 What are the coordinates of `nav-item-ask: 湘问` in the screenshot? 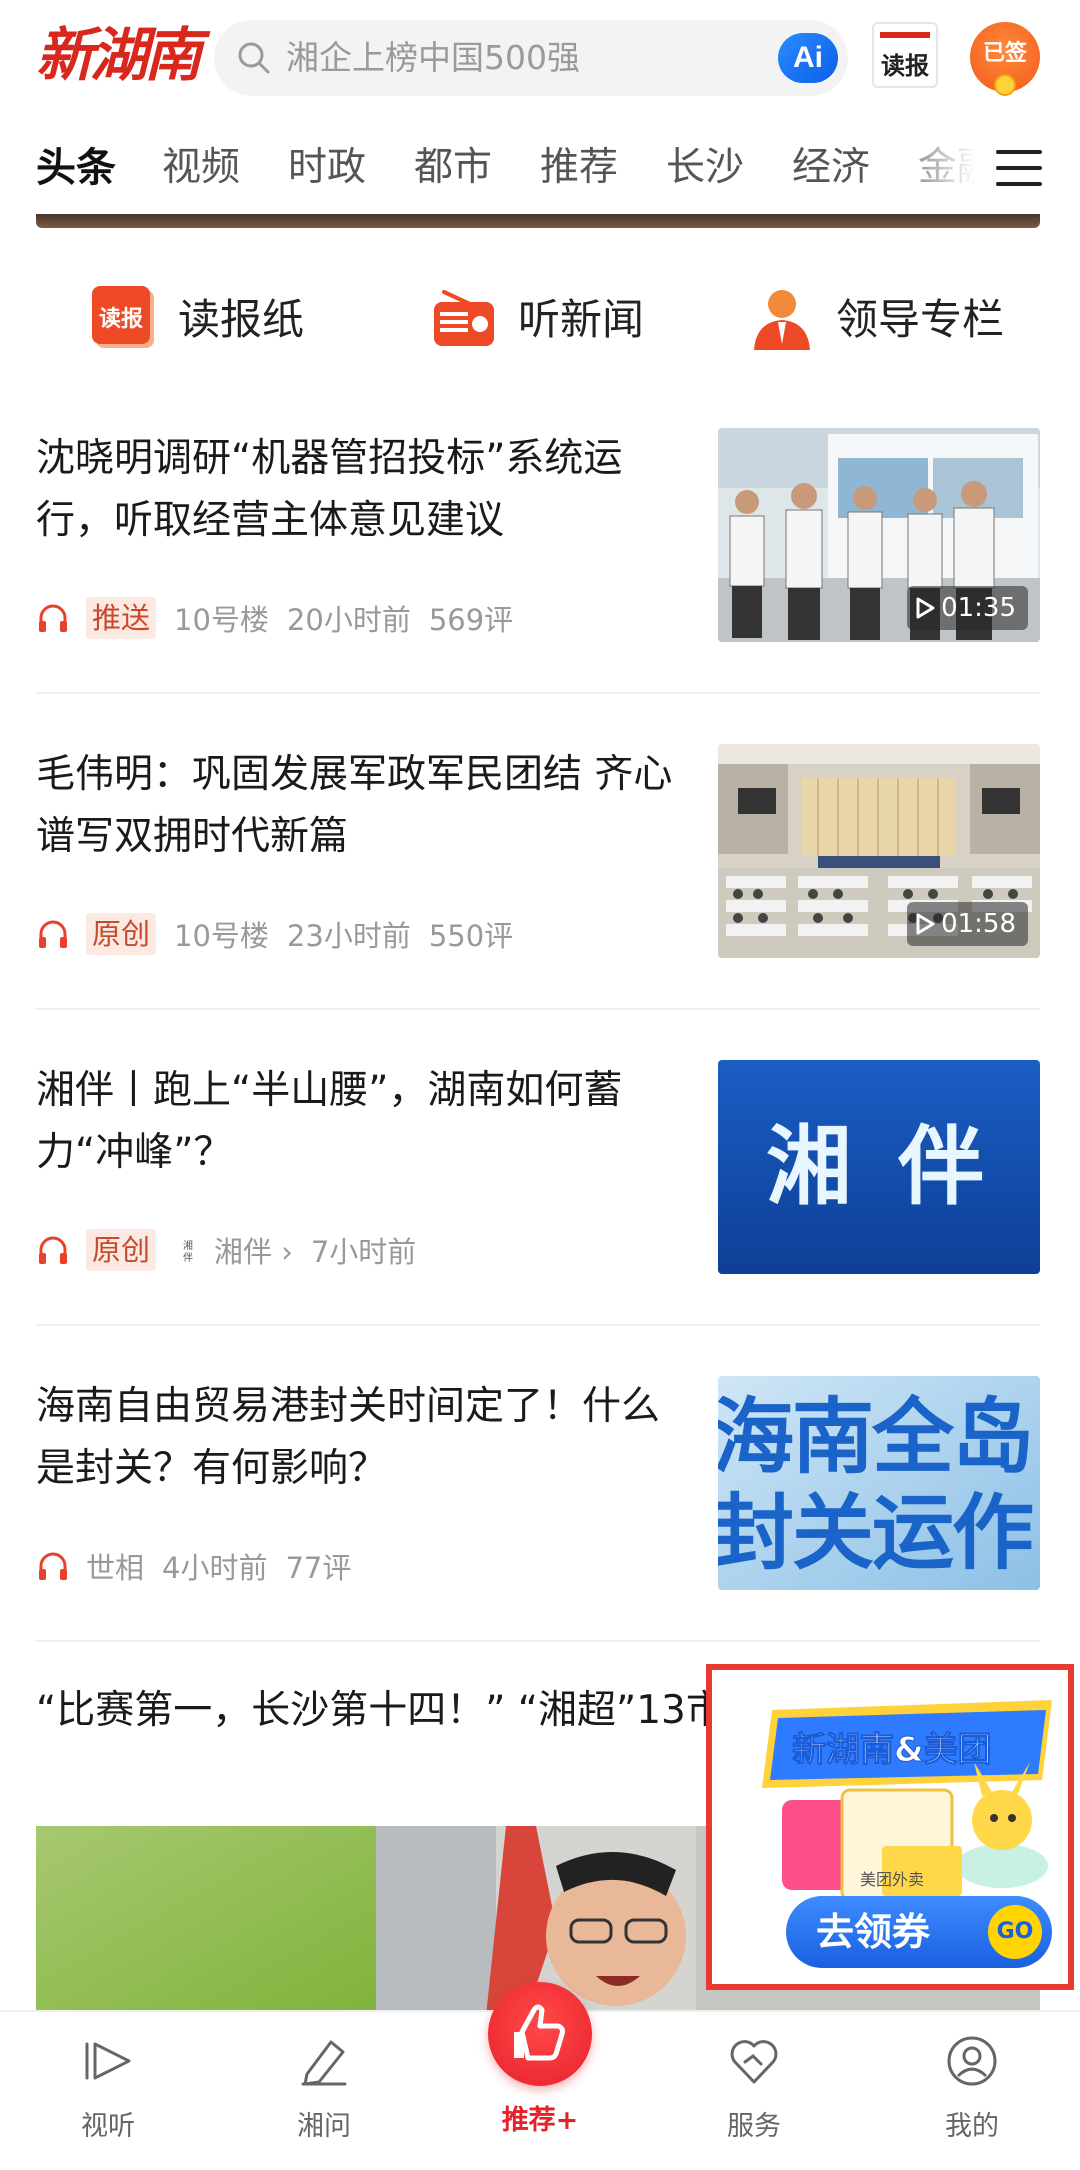 It's located at (324, 2088).